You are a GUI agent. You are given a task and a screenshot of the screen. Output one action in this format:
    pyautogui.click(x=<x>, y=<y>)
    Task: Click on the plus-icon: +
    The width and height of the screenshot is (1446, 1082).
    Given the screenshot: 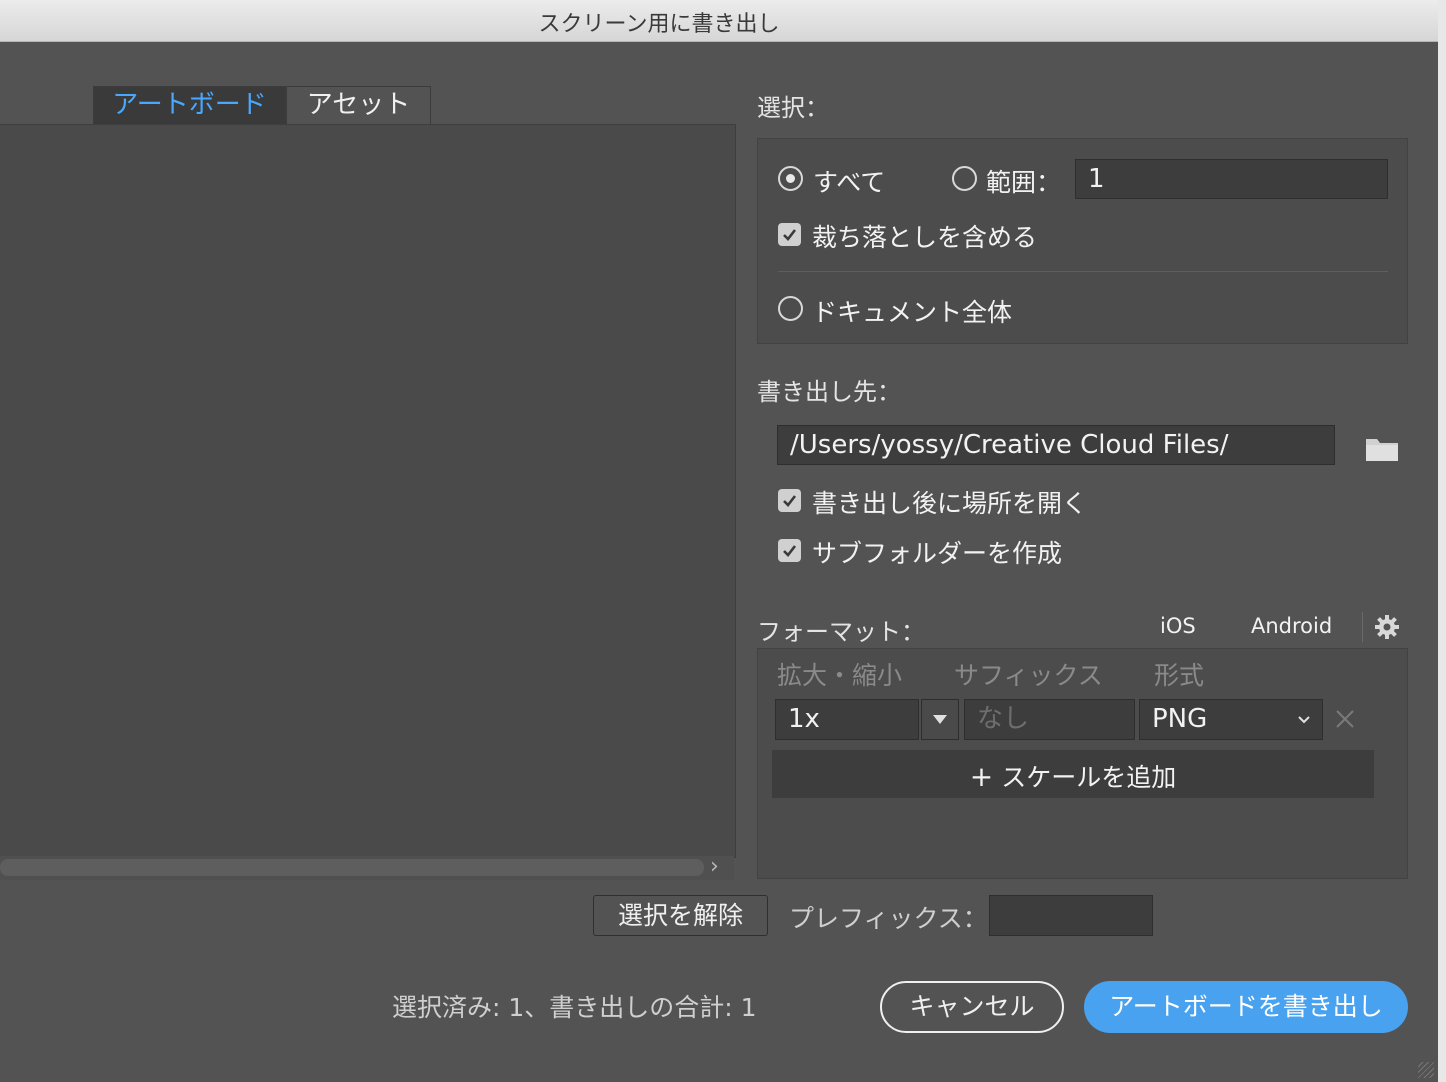 What is the action you would take?
    pyautogui.click(x=981, y=776)
    